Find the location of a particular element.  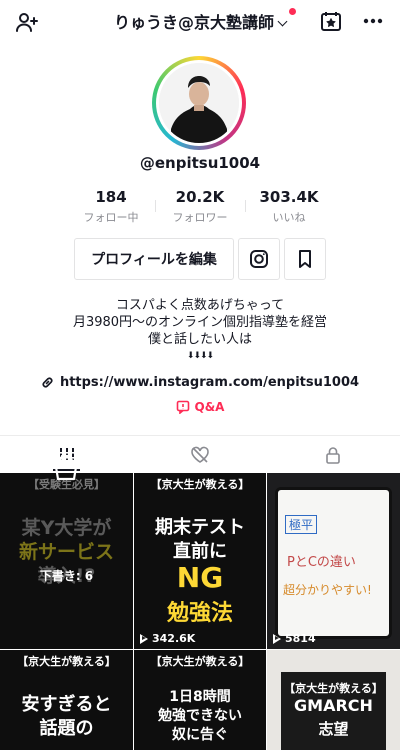

lock-icon is located at coordinates (332, 455).